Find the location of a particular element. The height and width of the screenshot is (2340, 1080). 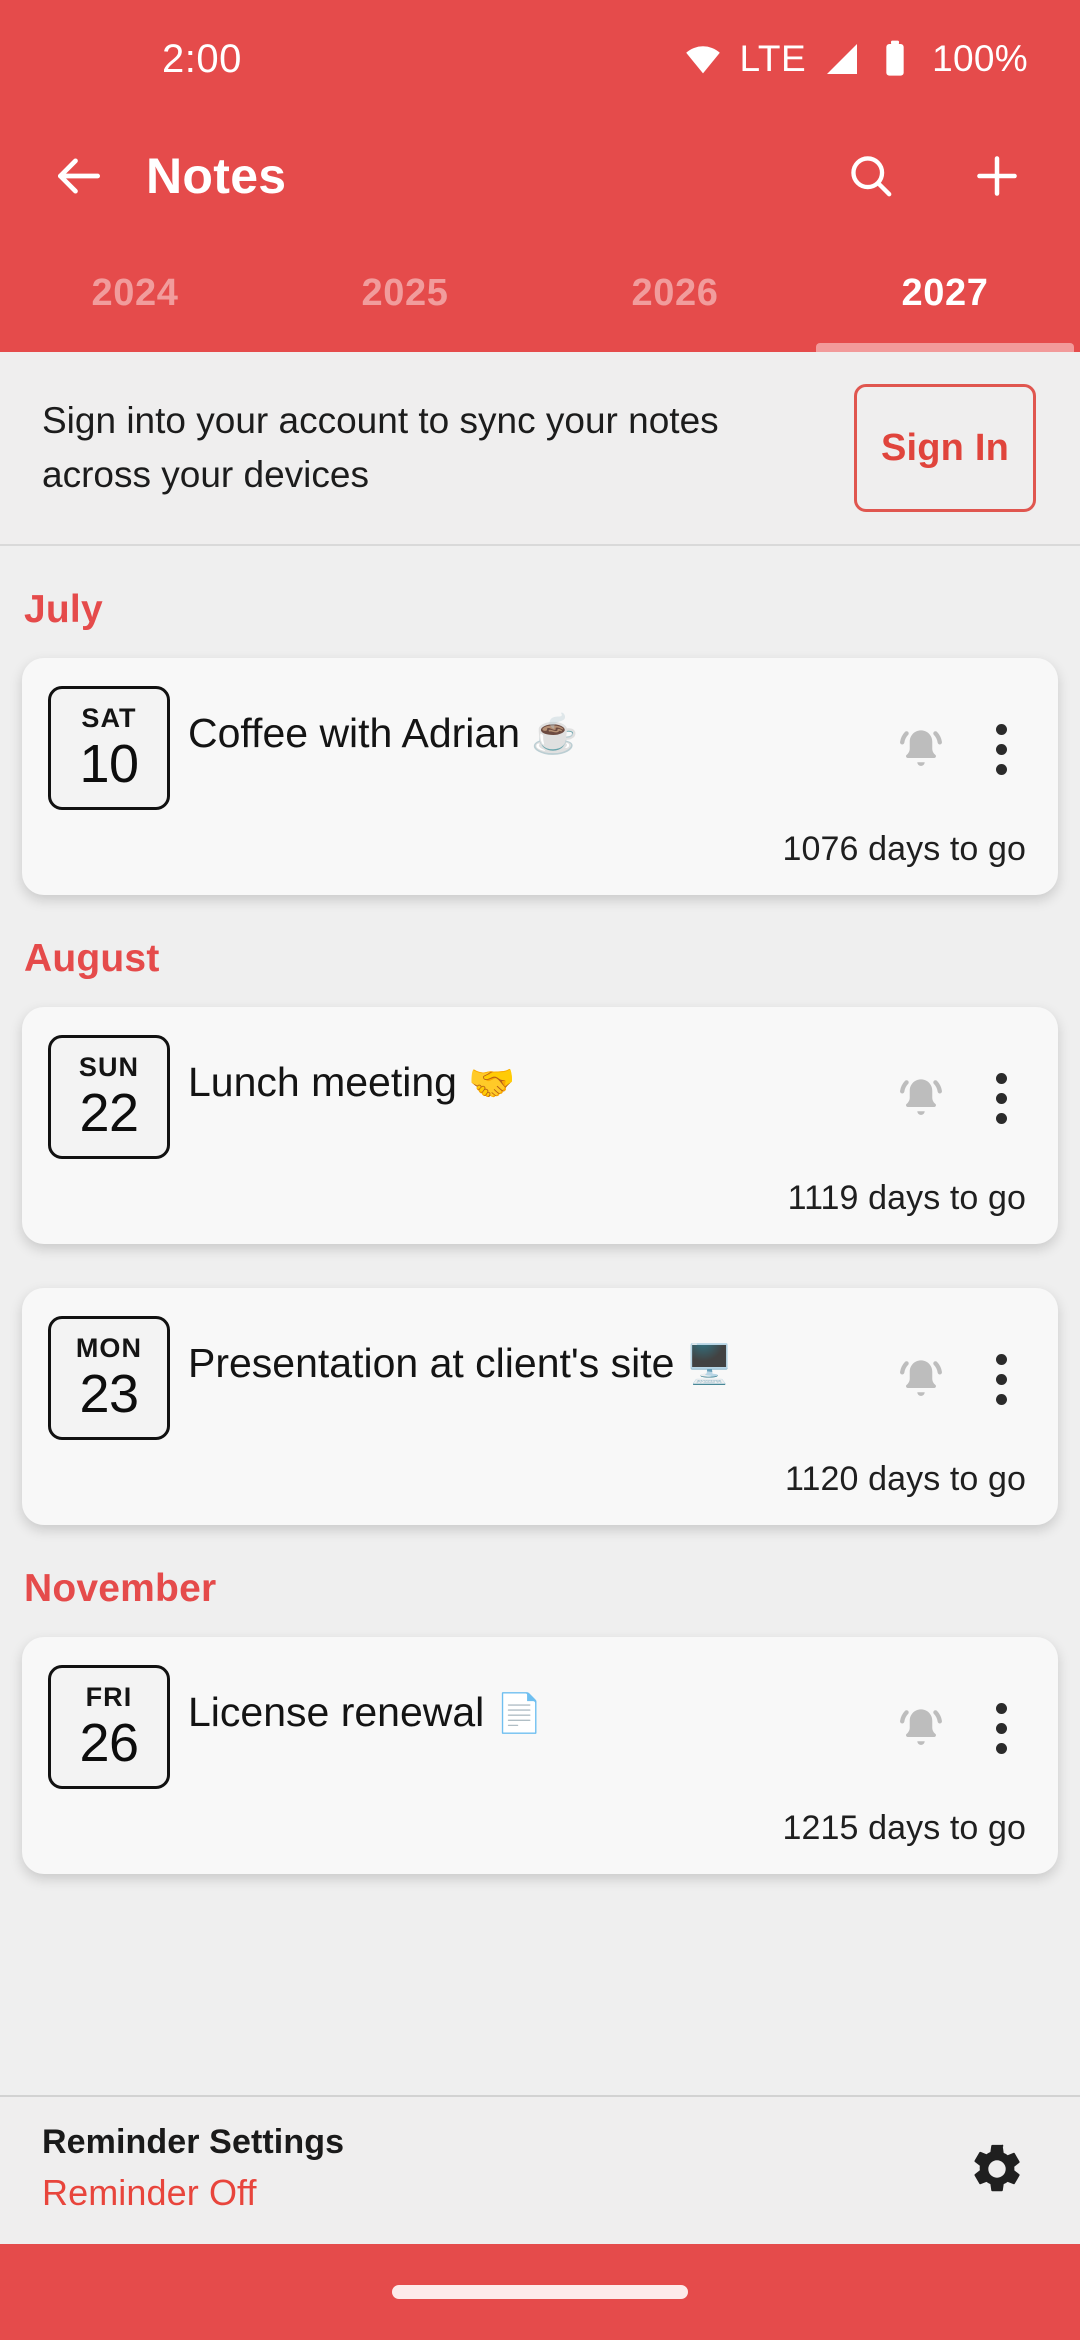

note-emoji: 🖥️ is located at coordinates (709, 1365).